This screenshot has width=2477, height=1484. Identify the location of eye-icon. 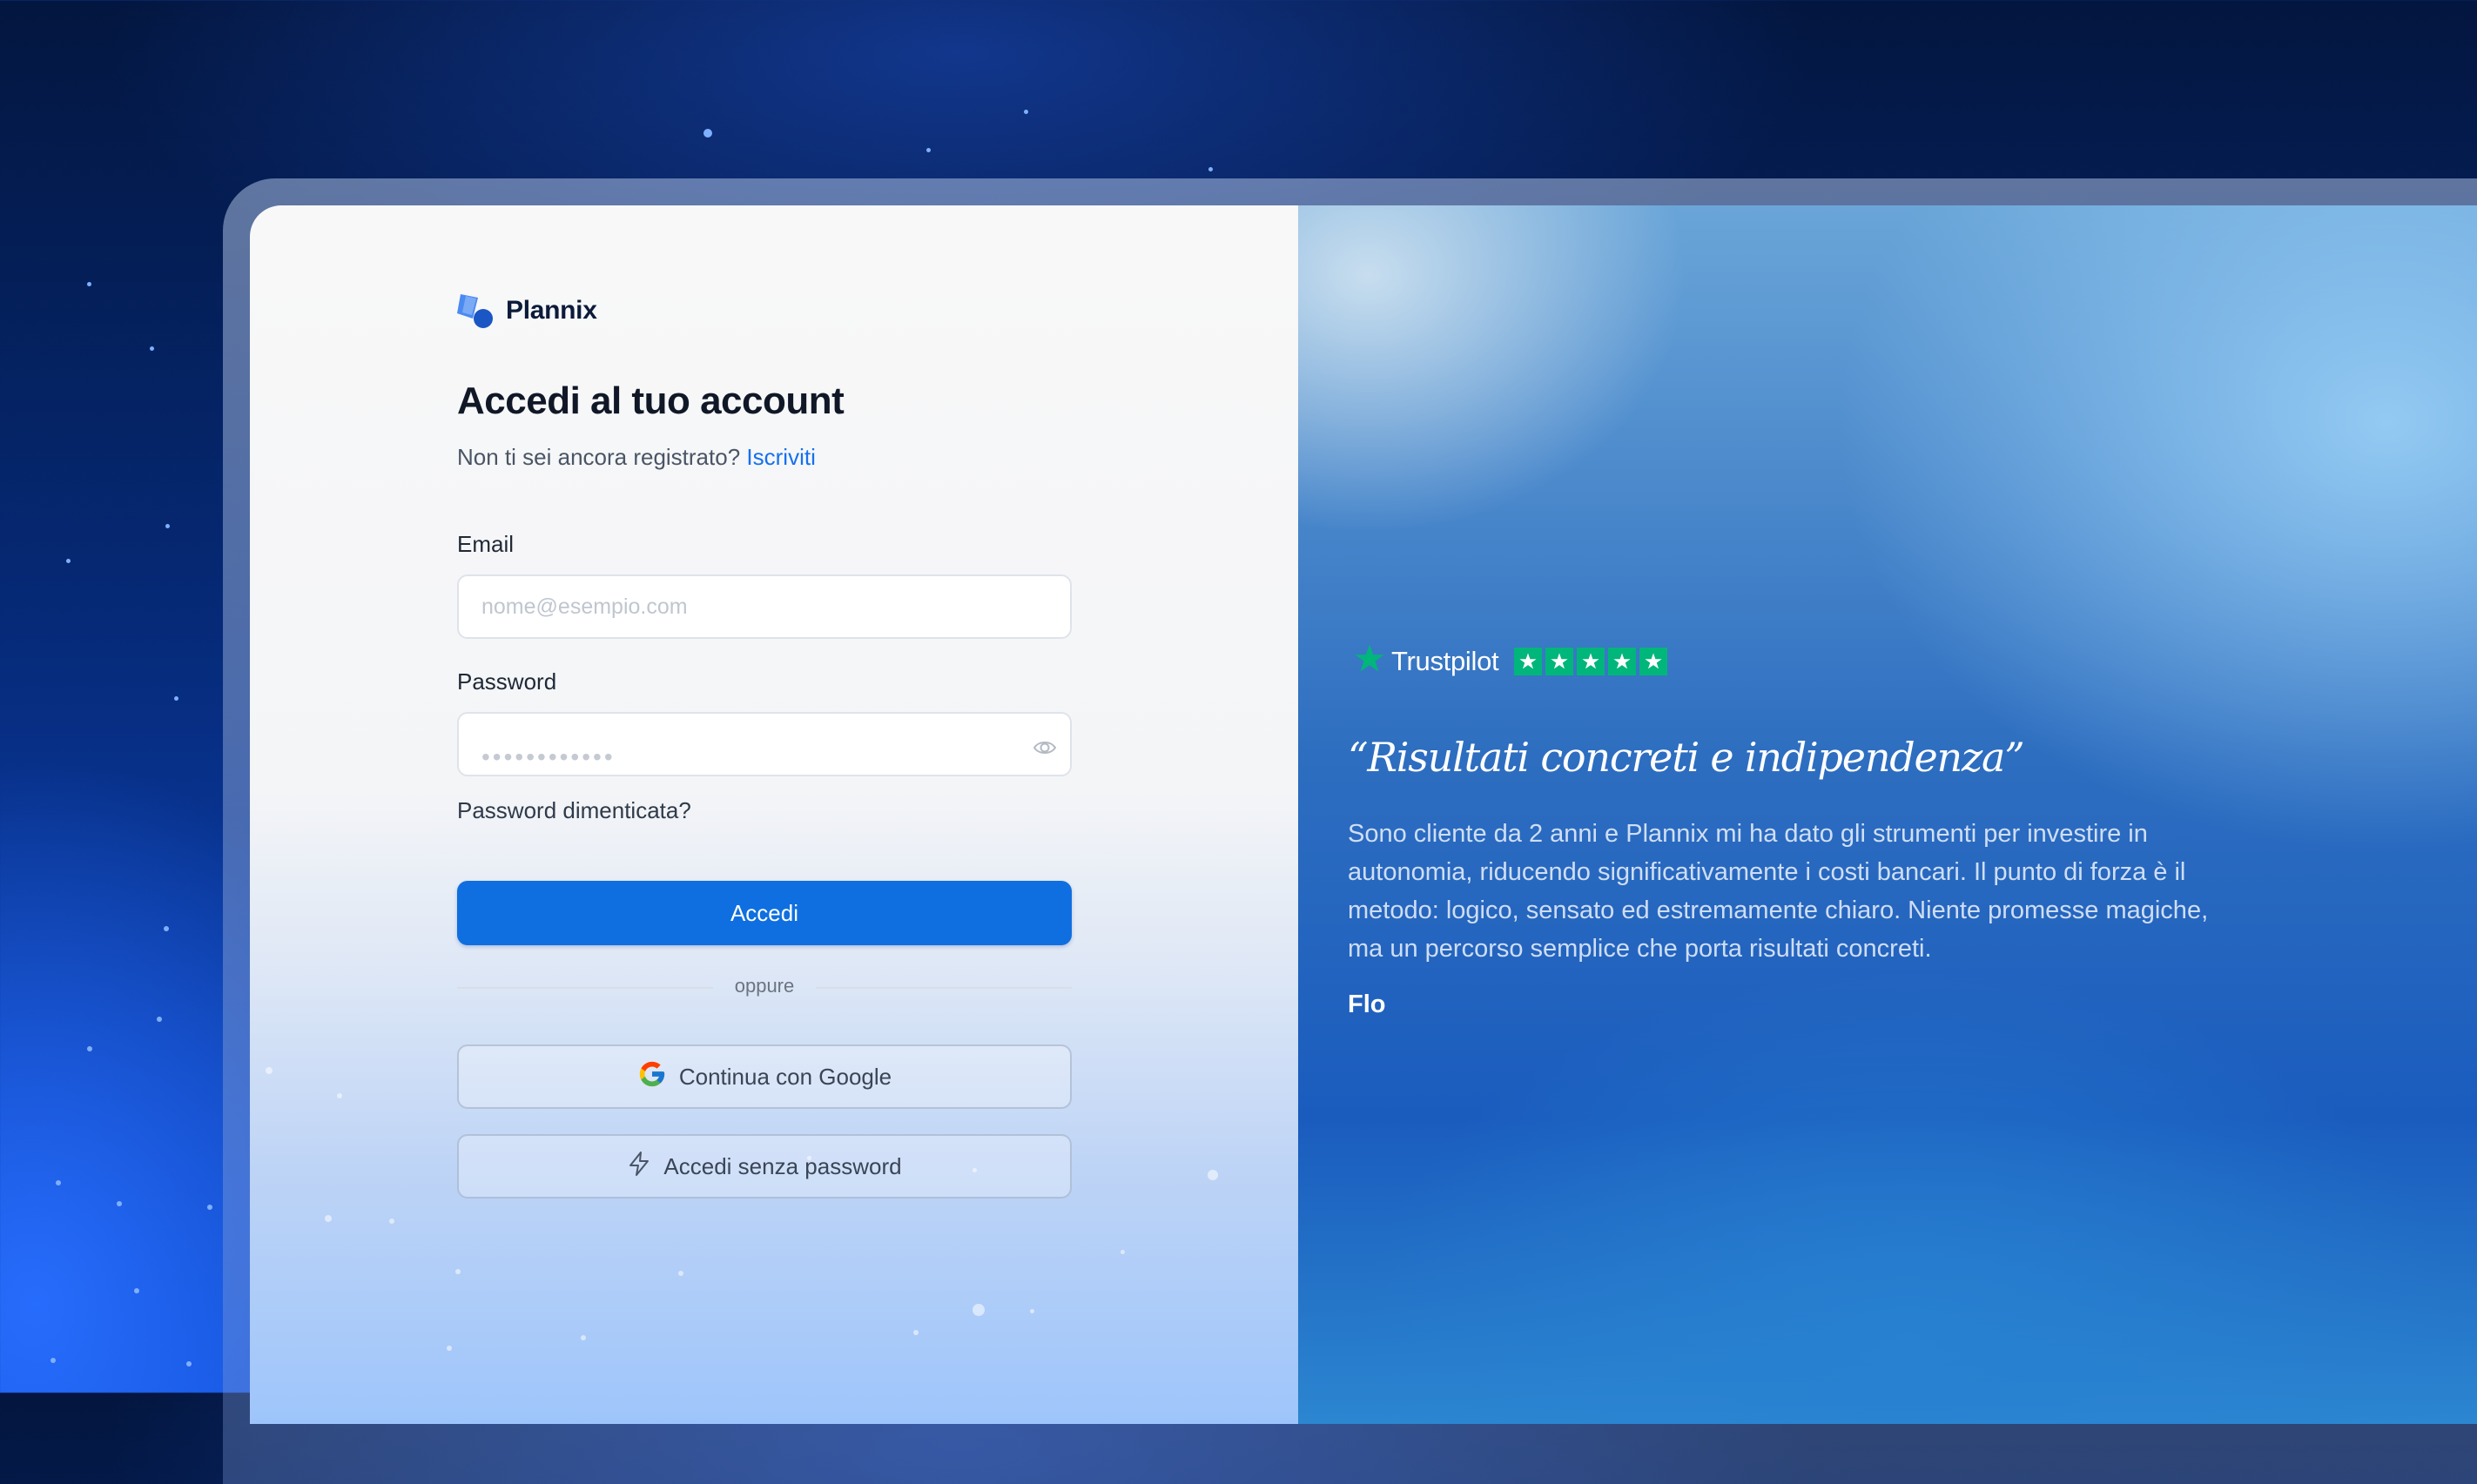
(1045, 748).